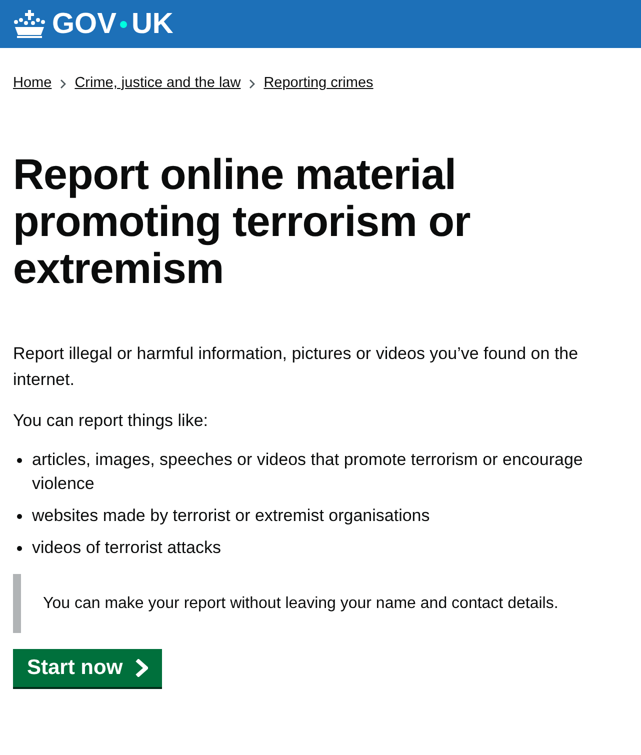  Describe the element at coordinates (29, 24) in the screenshot. I see `crown-icon` at that location.